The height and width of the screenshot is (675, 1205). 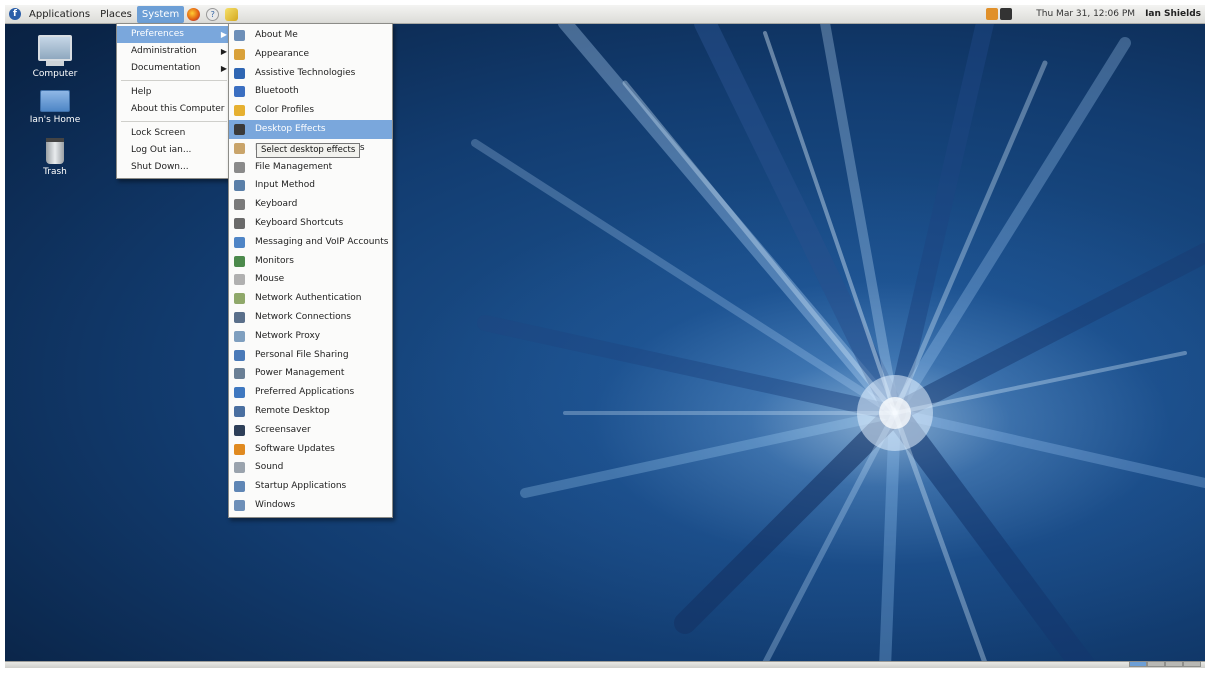 What do you see at coordinates (992, 14) in the screenshot?
I see `updates-tray-icon` at bounding box center [992, 14].